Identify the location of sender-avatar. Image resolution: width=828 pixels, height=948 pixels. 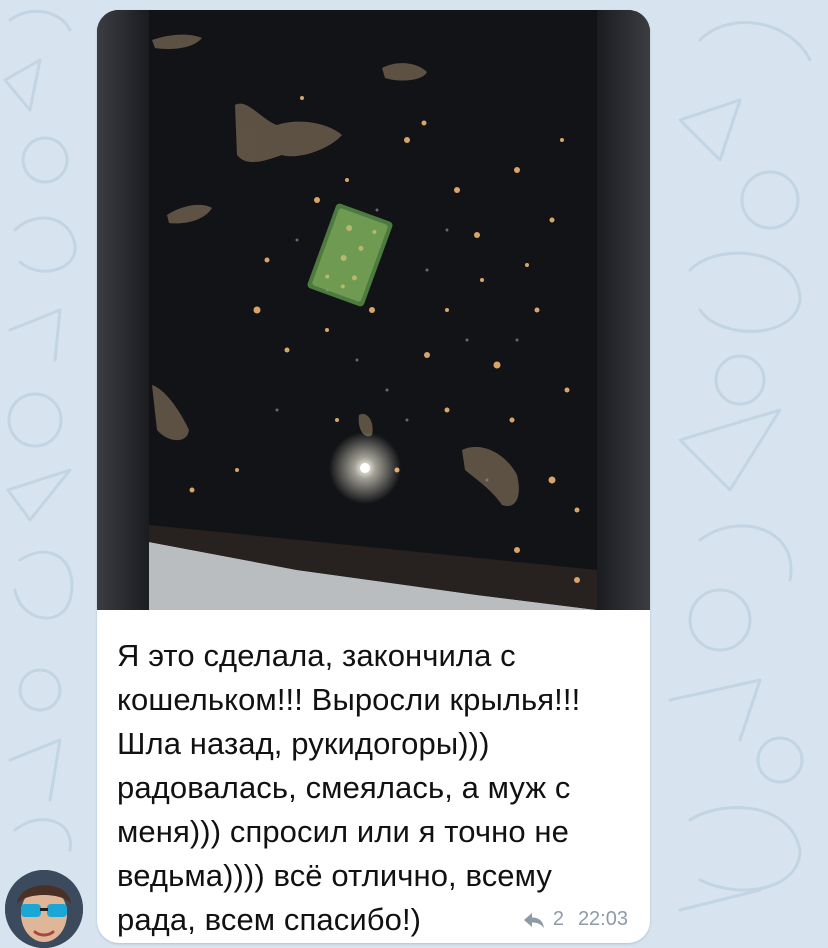
(44, 909).